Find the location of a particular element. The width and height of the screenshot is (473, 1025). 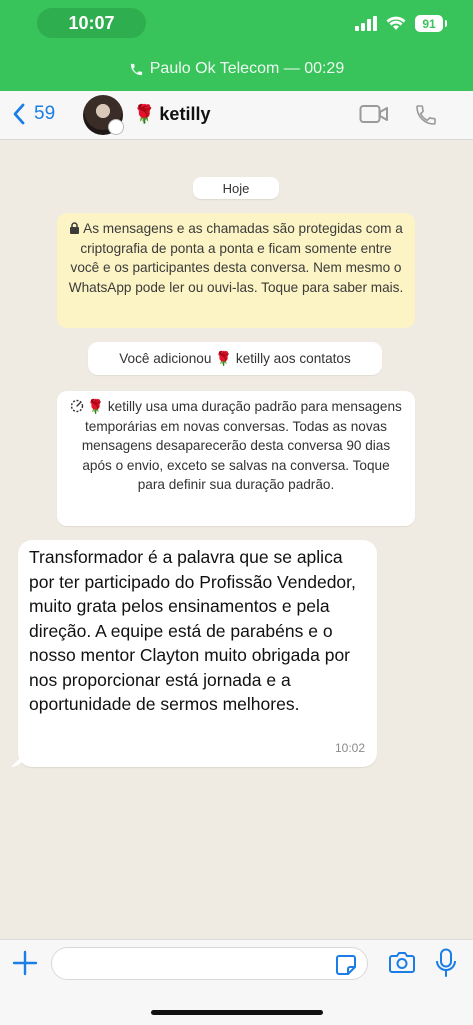

message-composer is located at coordinates (236, 982).